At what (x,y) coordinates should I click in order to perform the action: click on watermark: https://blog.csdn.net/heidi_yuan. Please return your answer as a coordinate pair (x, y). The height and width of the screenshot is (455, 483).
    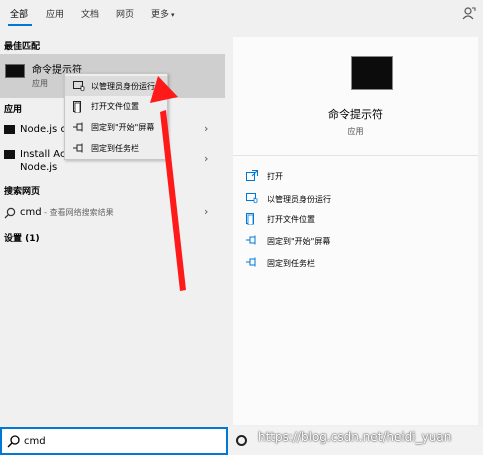
    Looking at the image, I should click on (355, 437).